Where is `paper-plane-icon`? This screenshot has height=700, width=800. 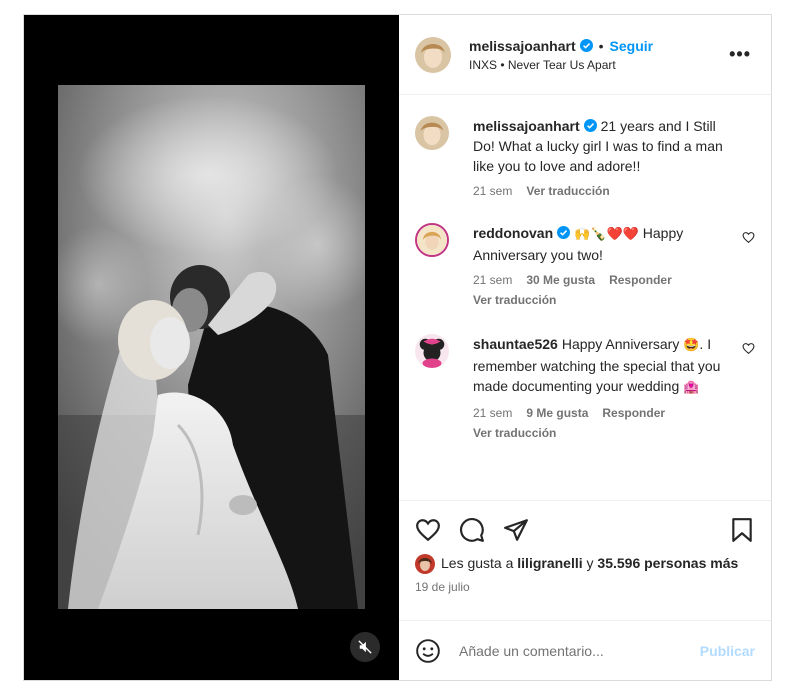
paper-plane-icon is located at coordinates (516, 530).